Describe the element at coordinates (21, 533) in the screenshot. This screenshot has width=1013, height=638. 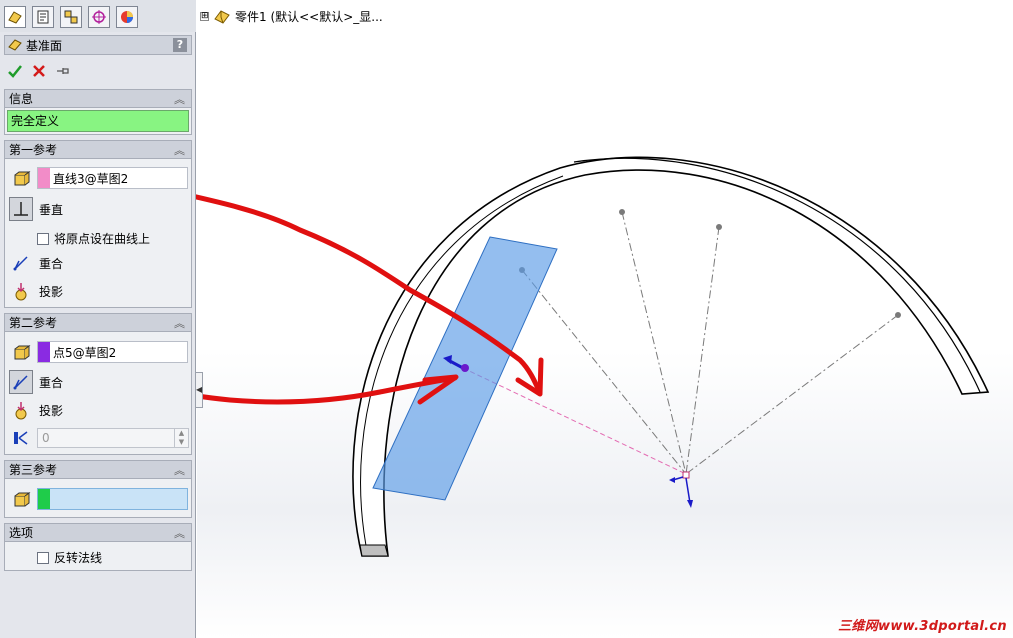
I see `options-header-label: 选项` at that location.